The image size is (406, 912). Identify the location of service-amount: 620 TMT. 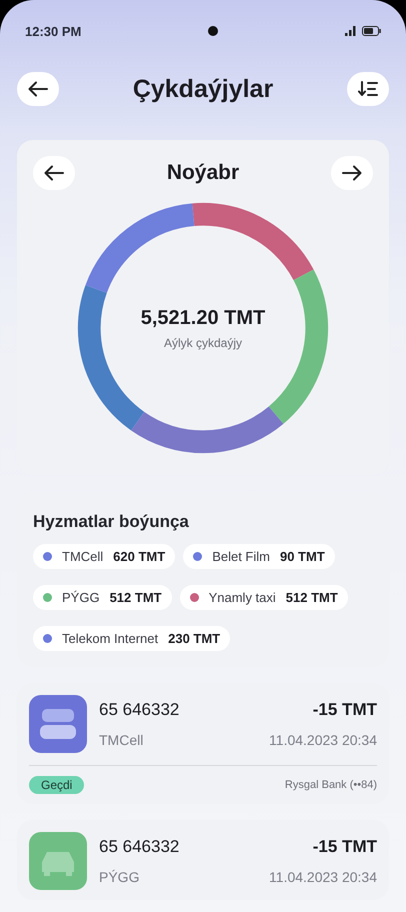
(139, 556).